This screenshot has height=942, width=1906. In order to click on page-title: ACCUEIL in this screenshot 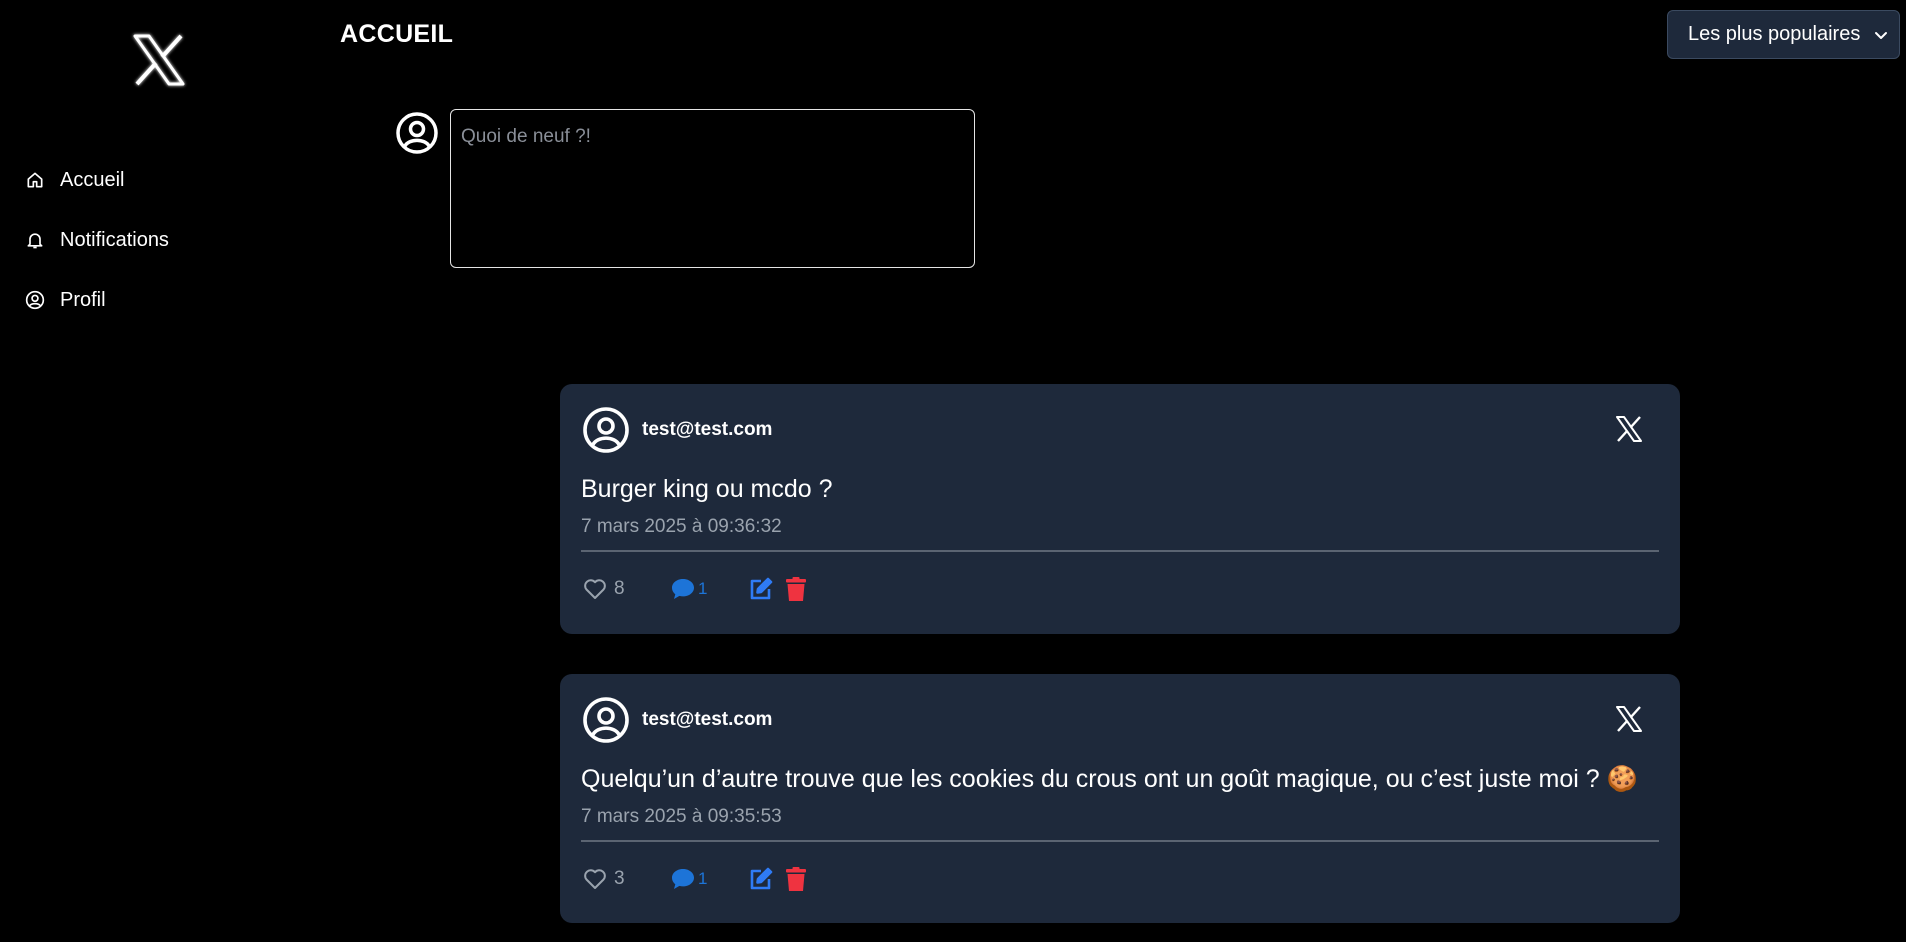, I will do `click(397, 34)`.